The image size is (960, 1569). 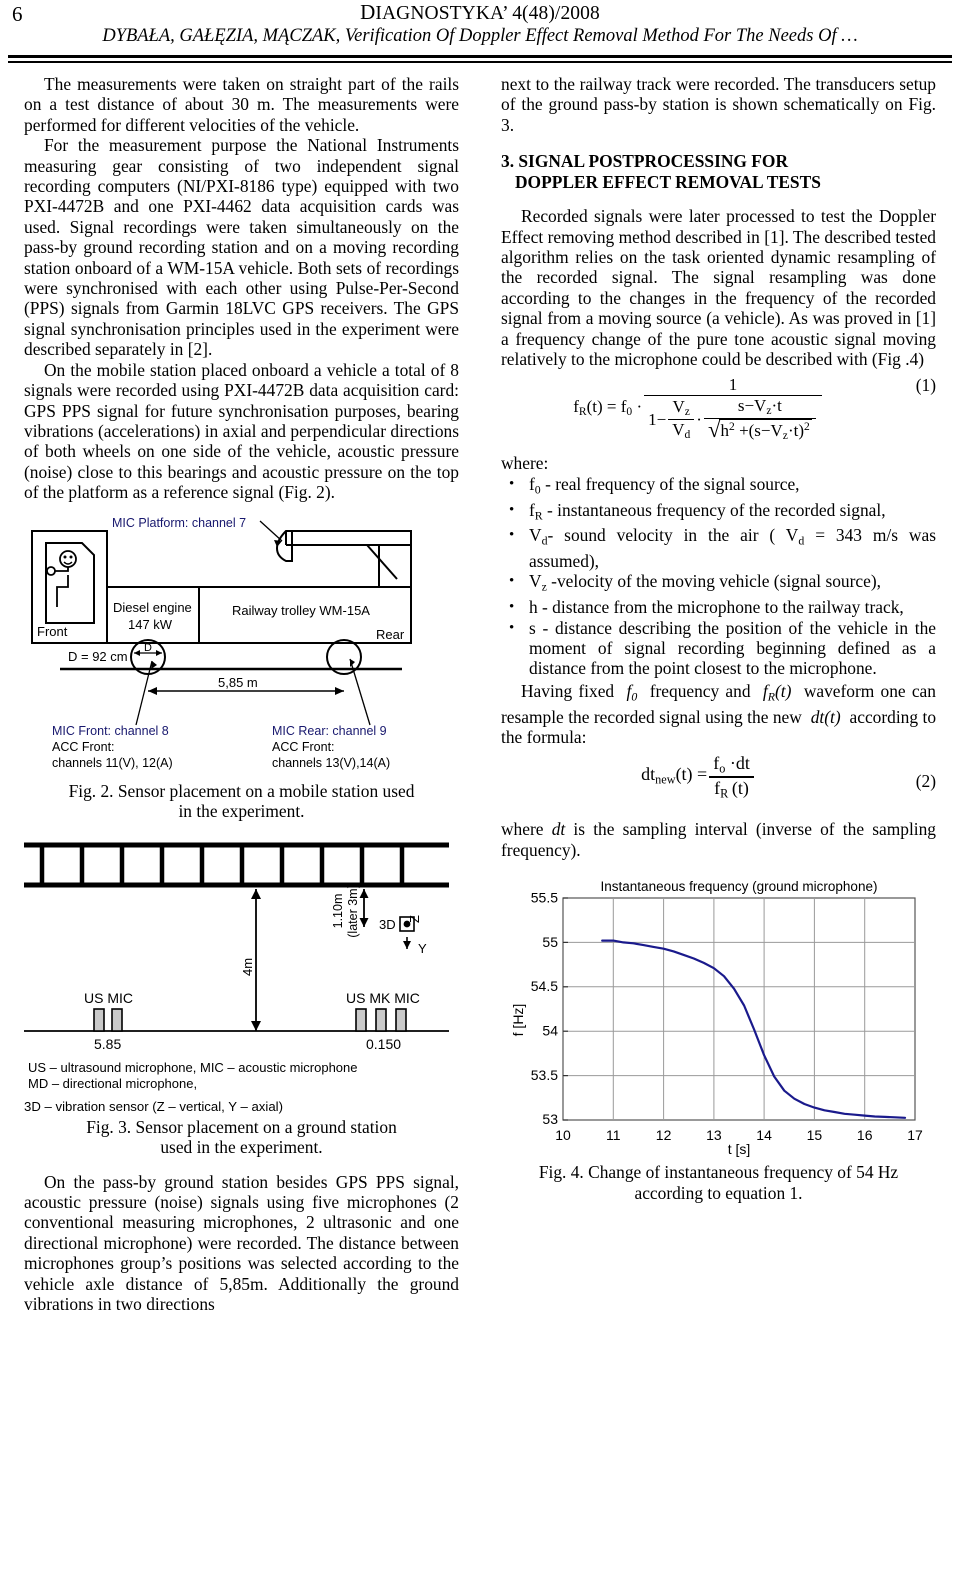 What do you see at coordinates (826, 716) in the screenshot?
I see `symbol-dtt-italic: dt(t)` at bounding box center [826, 716].